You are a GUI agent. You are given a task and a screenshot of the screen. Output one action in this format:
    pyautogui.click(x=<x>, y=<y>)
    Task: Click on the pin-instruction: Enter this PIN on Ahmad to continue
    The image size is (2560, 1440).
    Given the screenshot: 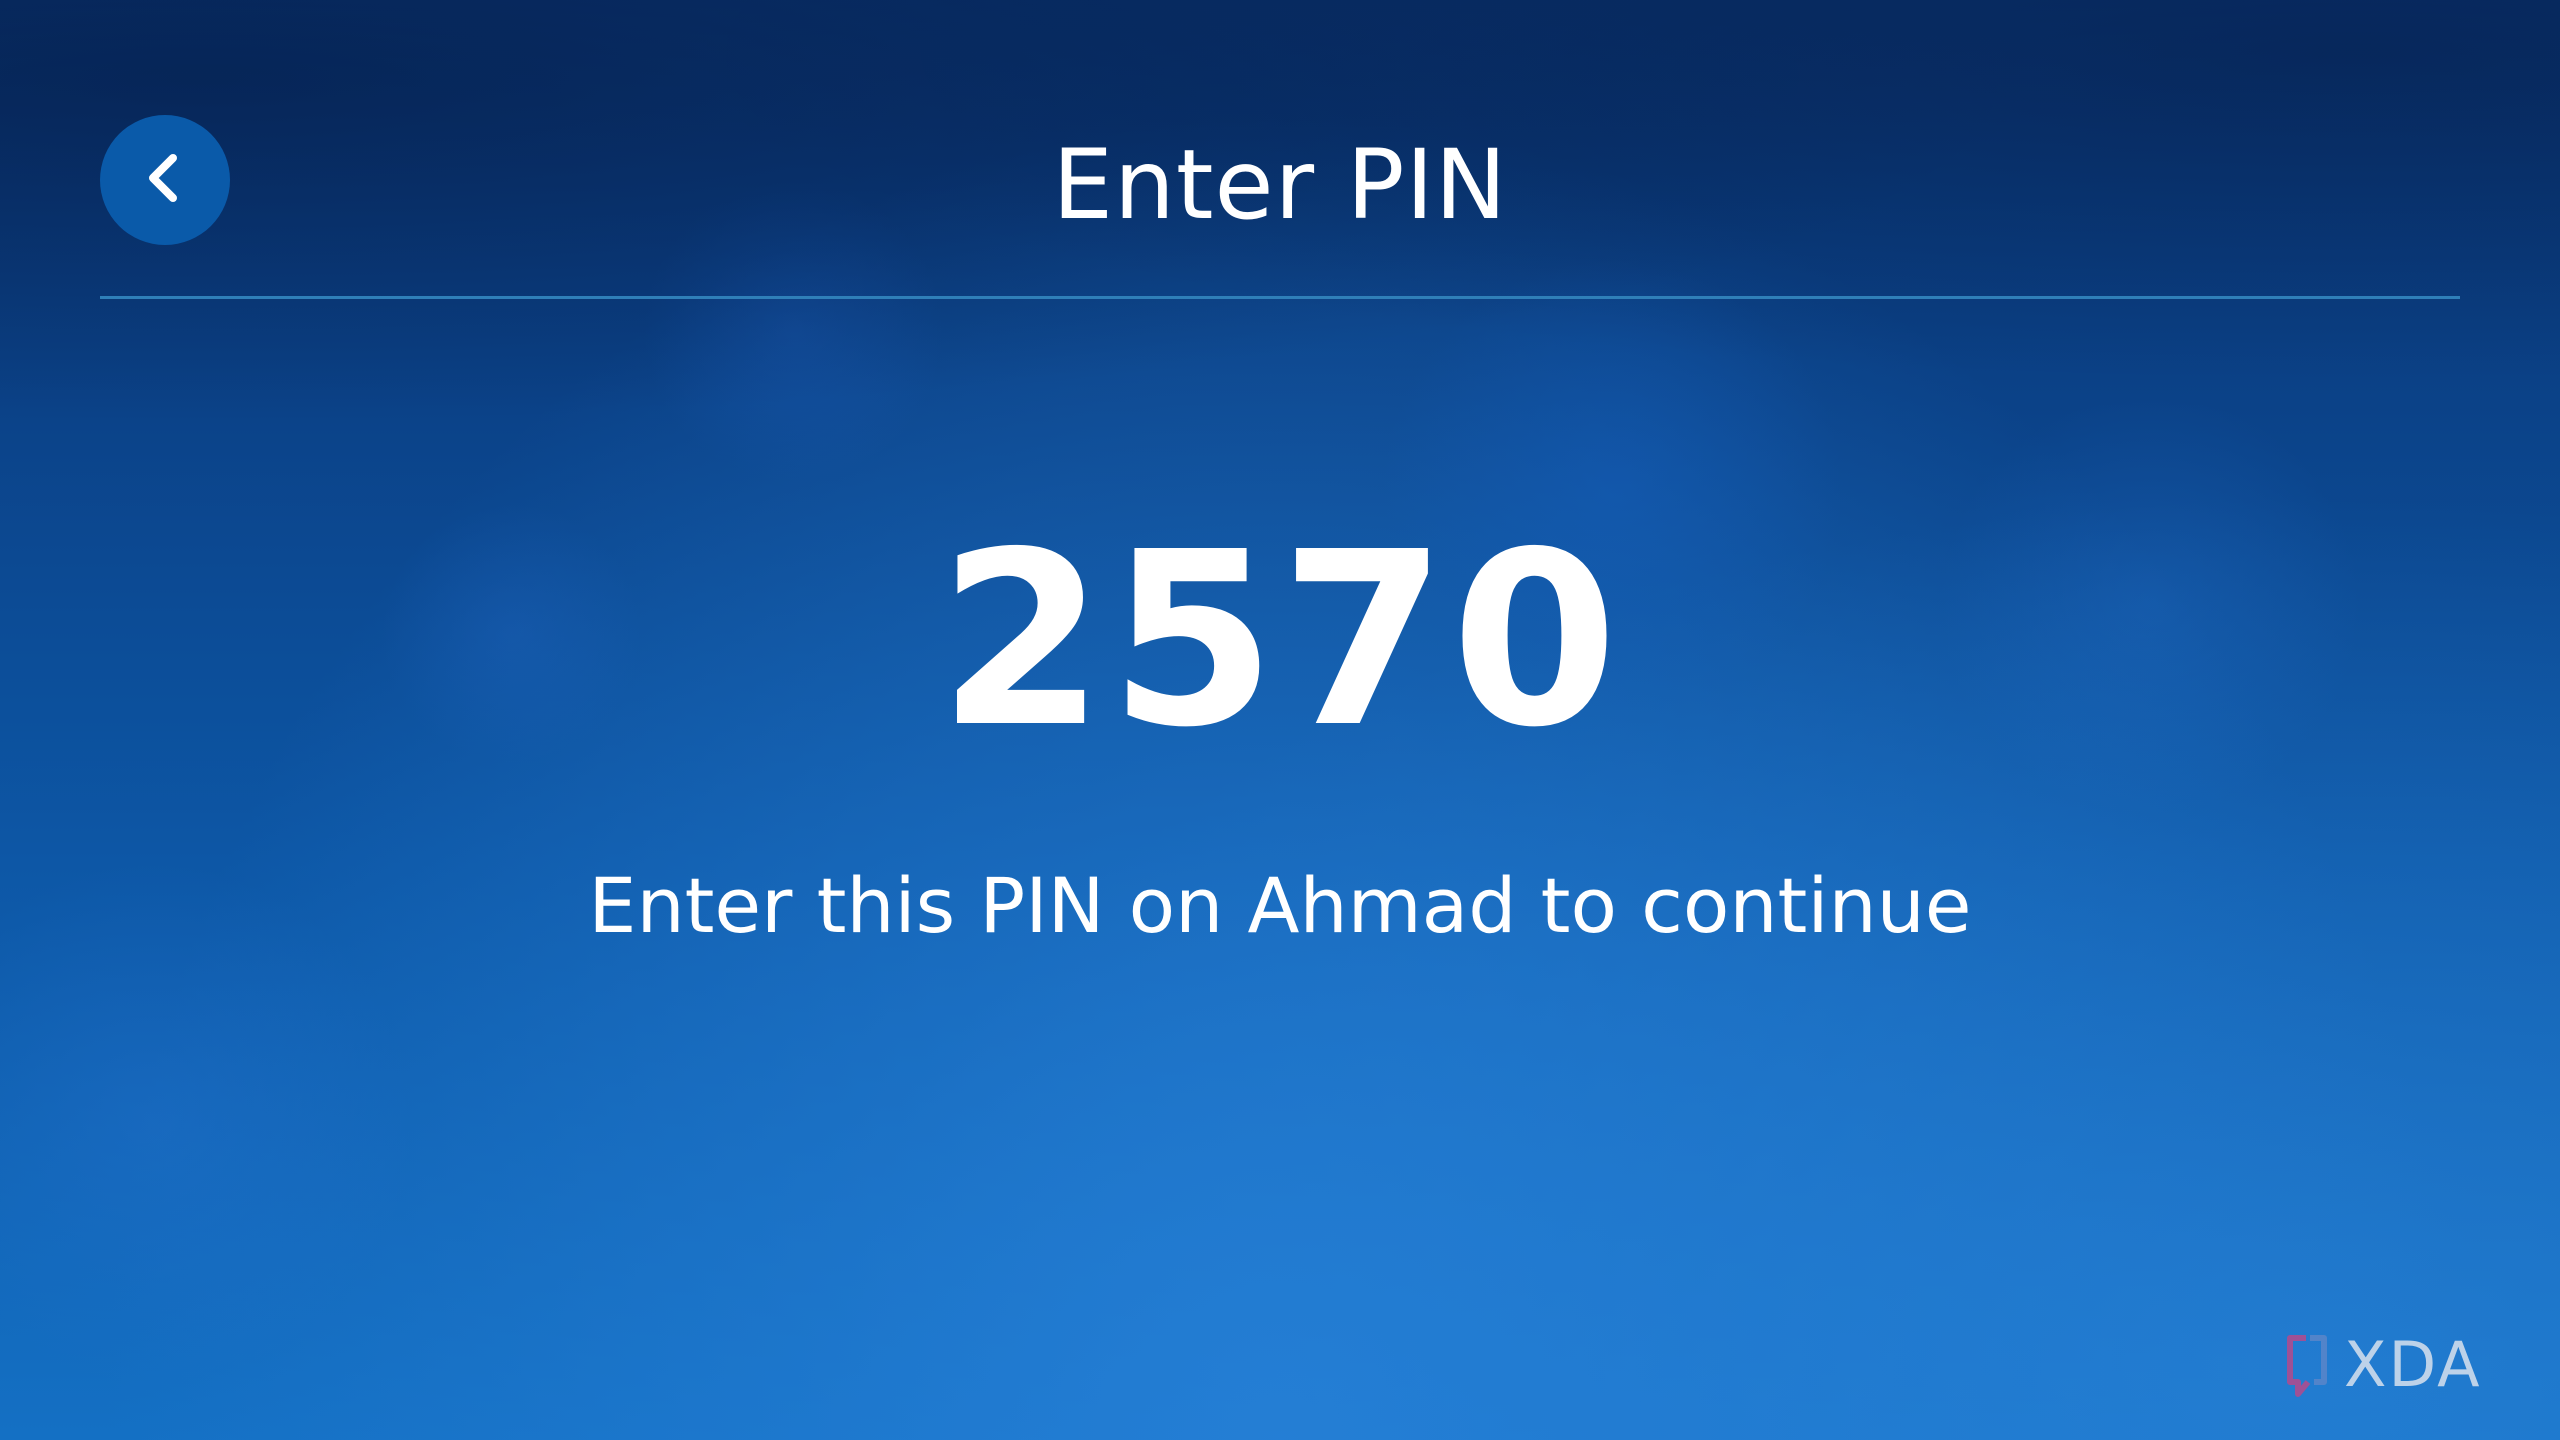 What is the action you would take?
    pyautogui.click(x=1280, y=905)
    